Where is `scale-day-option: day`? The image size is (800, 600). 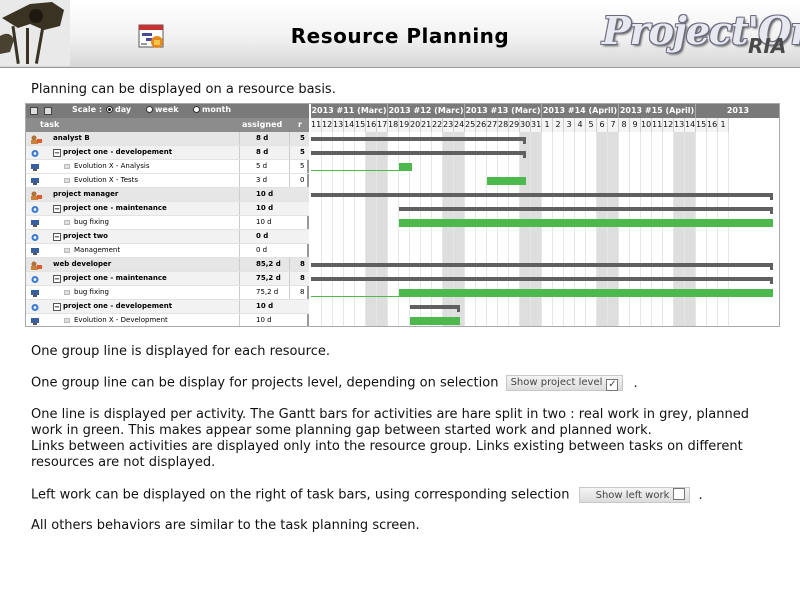 scale-day-option: day is located at coordinates (118, 109).